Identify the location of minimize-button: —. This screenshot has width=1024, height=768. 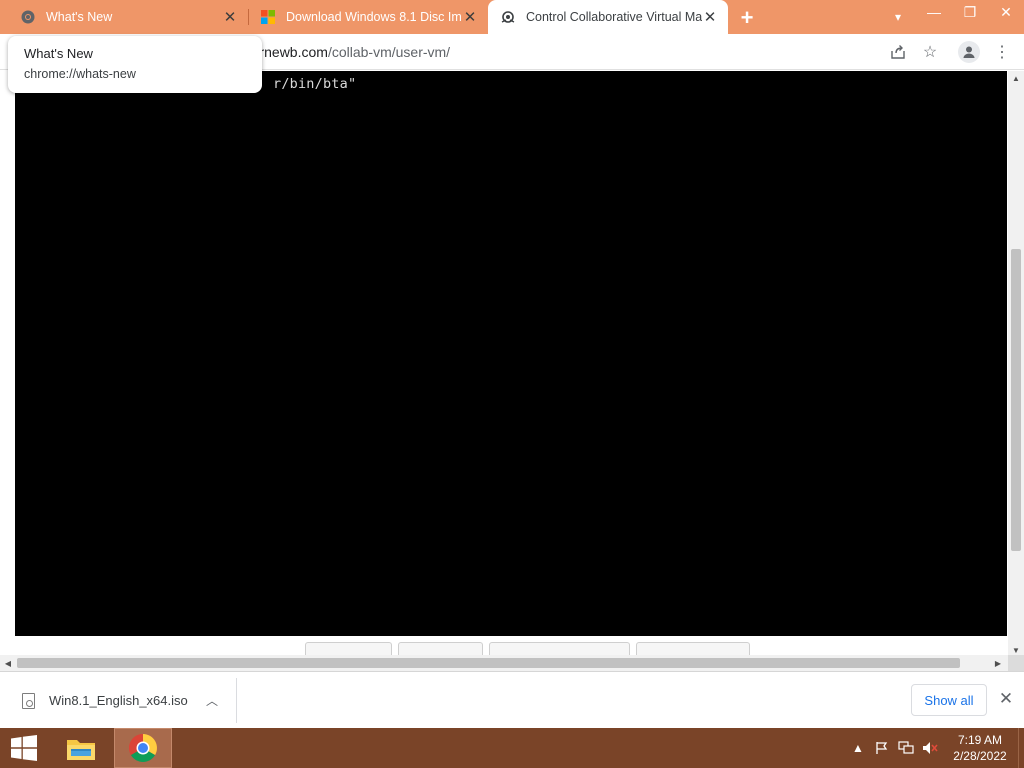
(934, 12).